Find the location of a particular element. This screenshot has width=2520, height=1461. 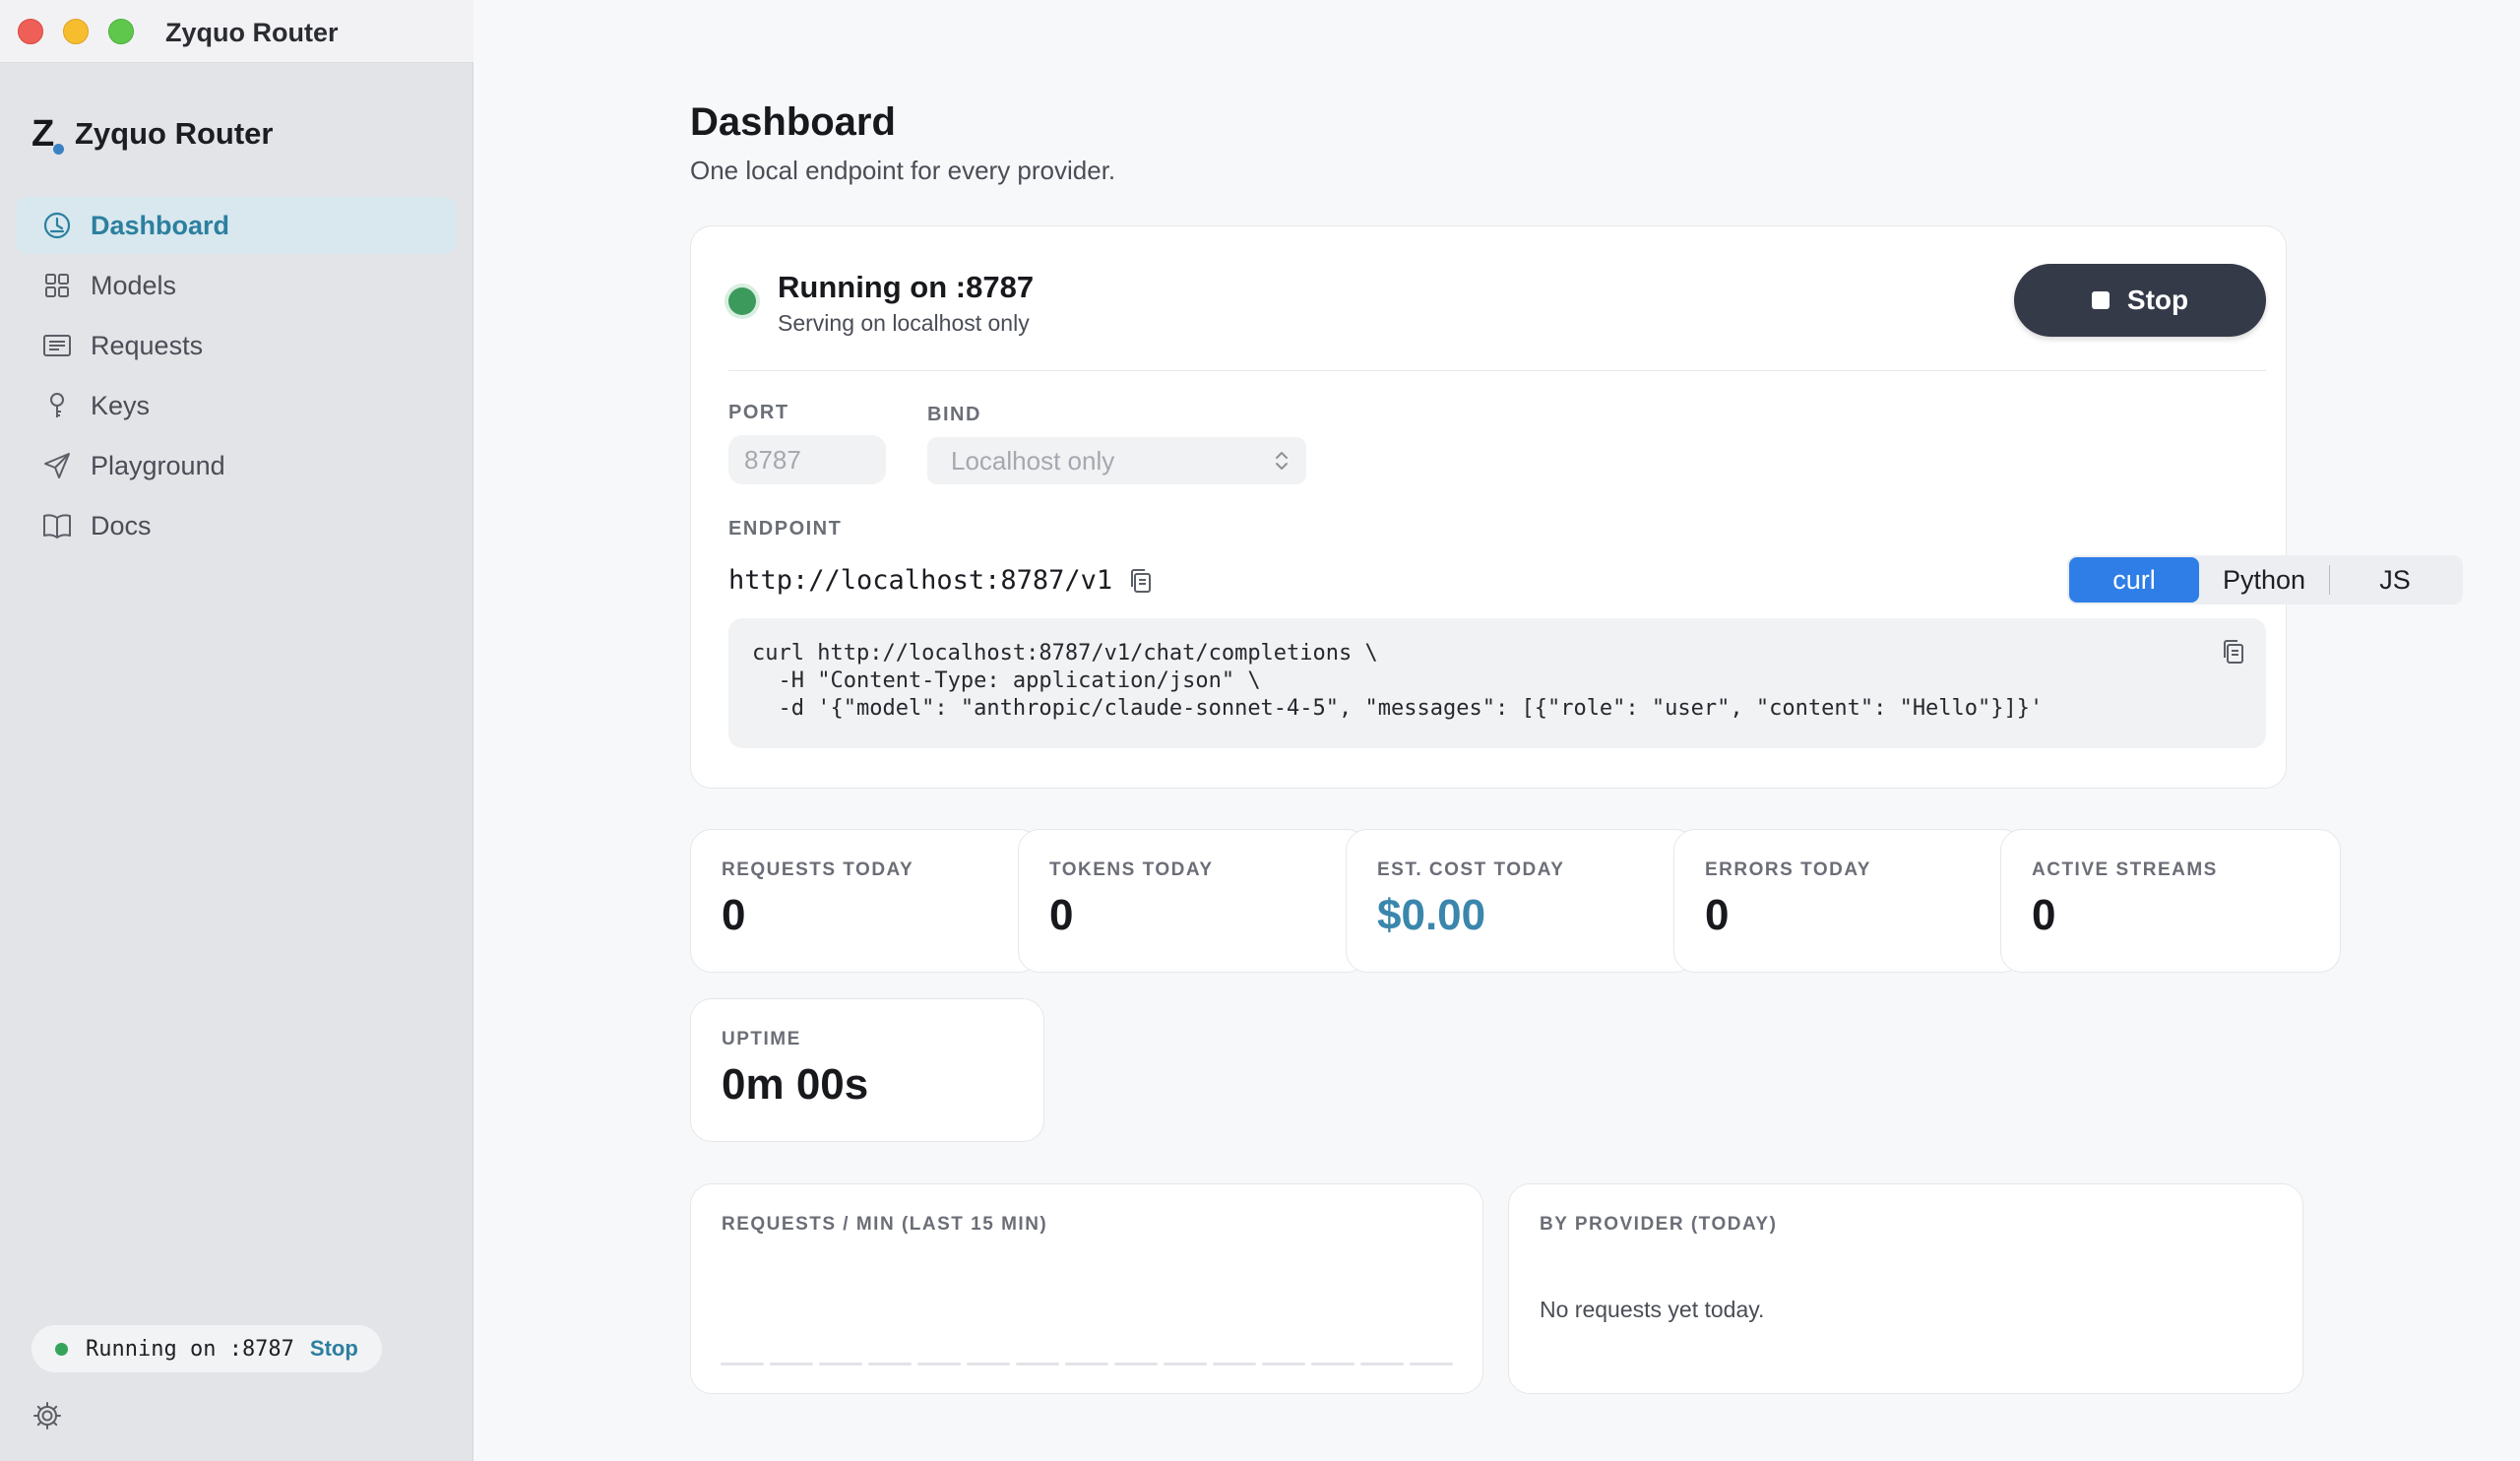

copy-snippet-icon is located at coordinates (2233, 652).